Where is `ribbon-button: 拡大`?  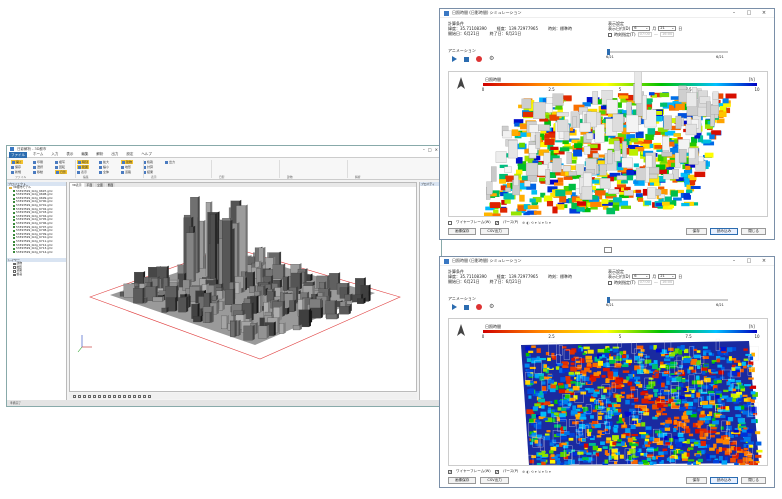
ribbon-button: 拡大 is located at coordinates (104, 162).